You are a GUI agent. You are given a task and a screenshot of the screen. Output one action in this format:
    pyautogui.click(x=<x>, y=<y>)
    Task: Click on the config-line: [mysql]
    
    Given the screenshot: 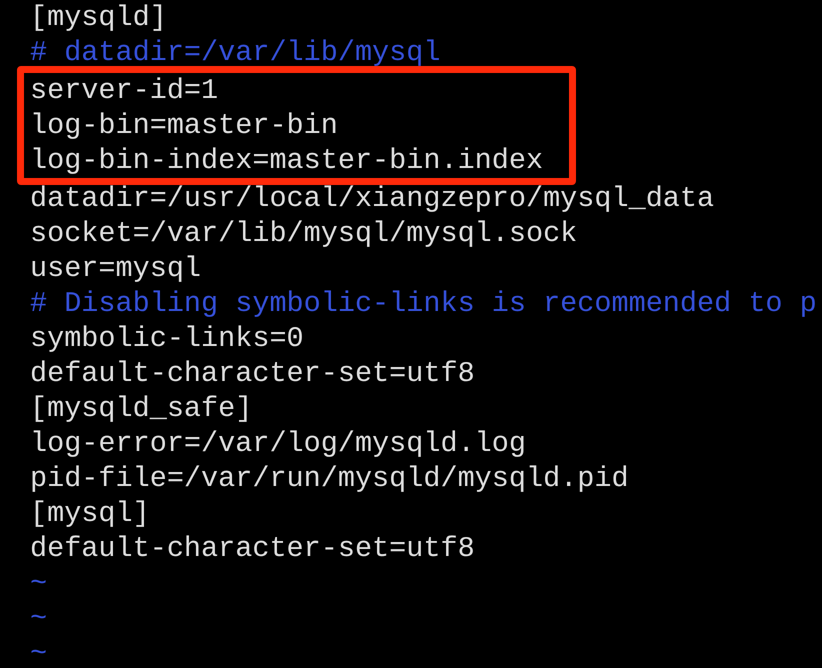 What is the action you would take?
    pyautogui.click(x=90, y=513)
    